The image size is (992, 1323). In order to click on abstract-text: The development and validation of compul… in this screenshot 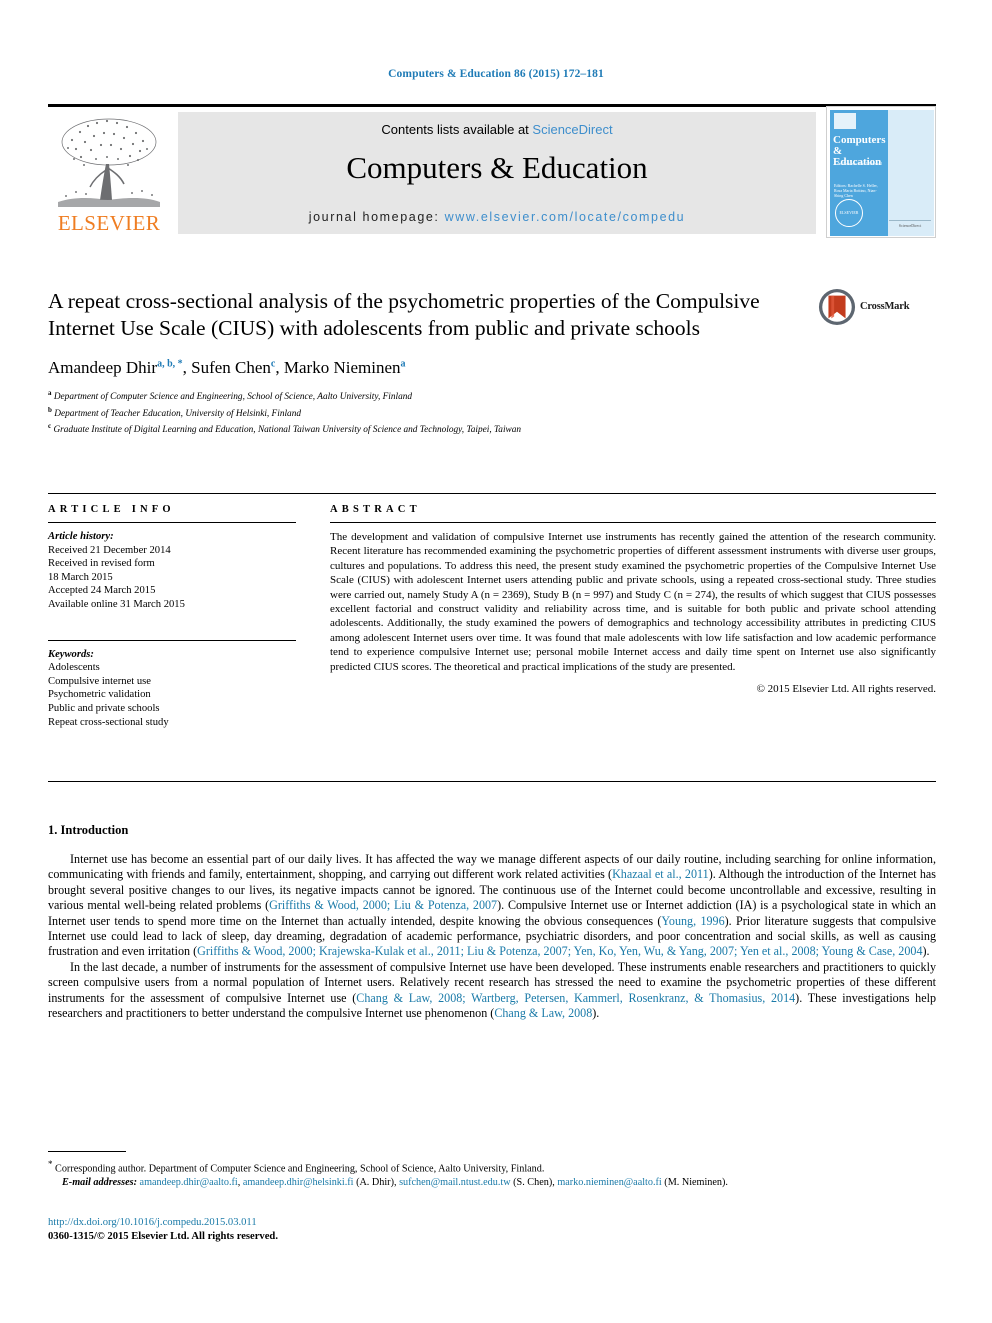, I will do `click(633, 602)`.